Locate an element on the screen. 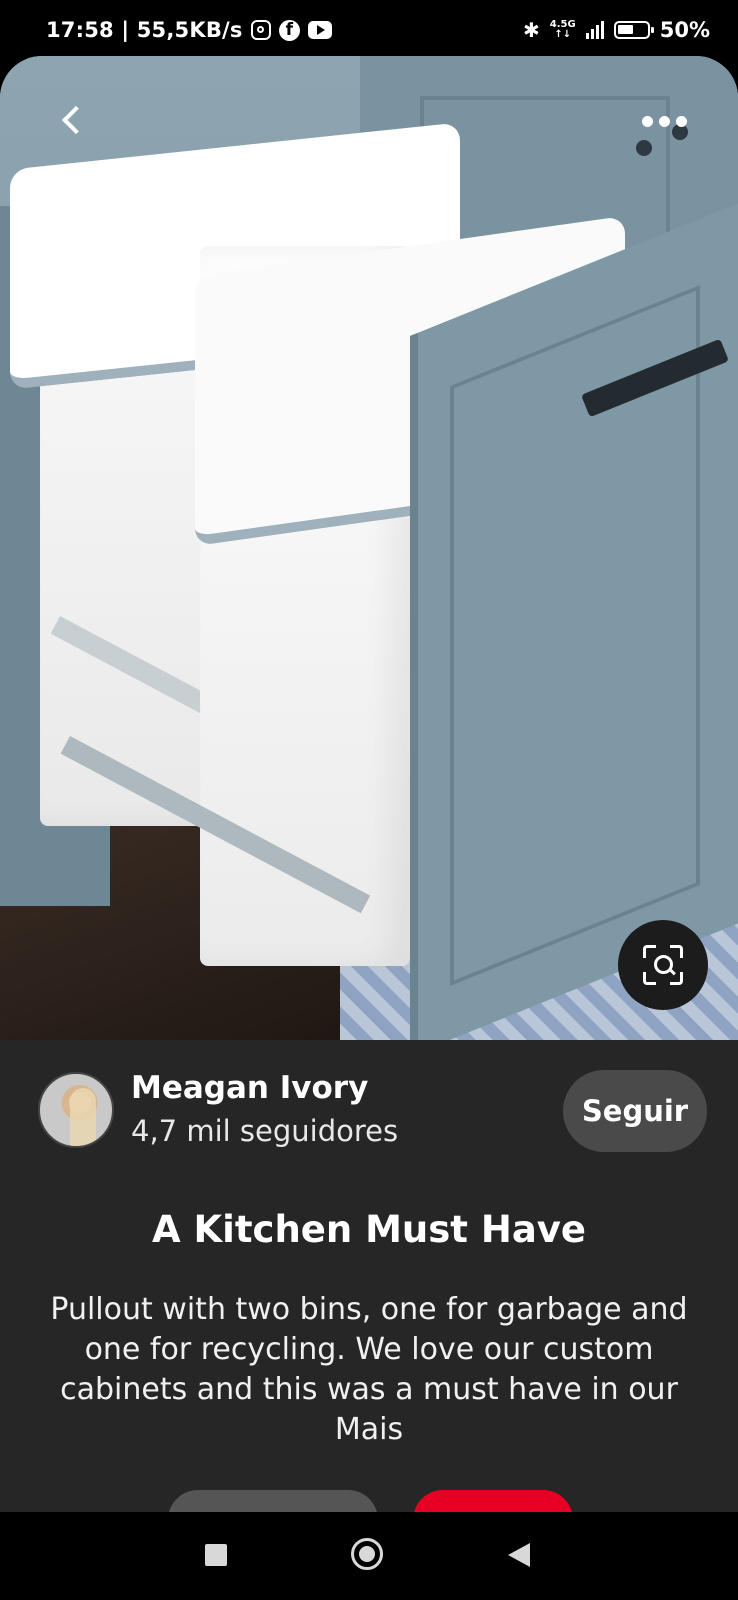 This screenshot has height=1600, width=738. back-button is located at coordinates (72, 120).